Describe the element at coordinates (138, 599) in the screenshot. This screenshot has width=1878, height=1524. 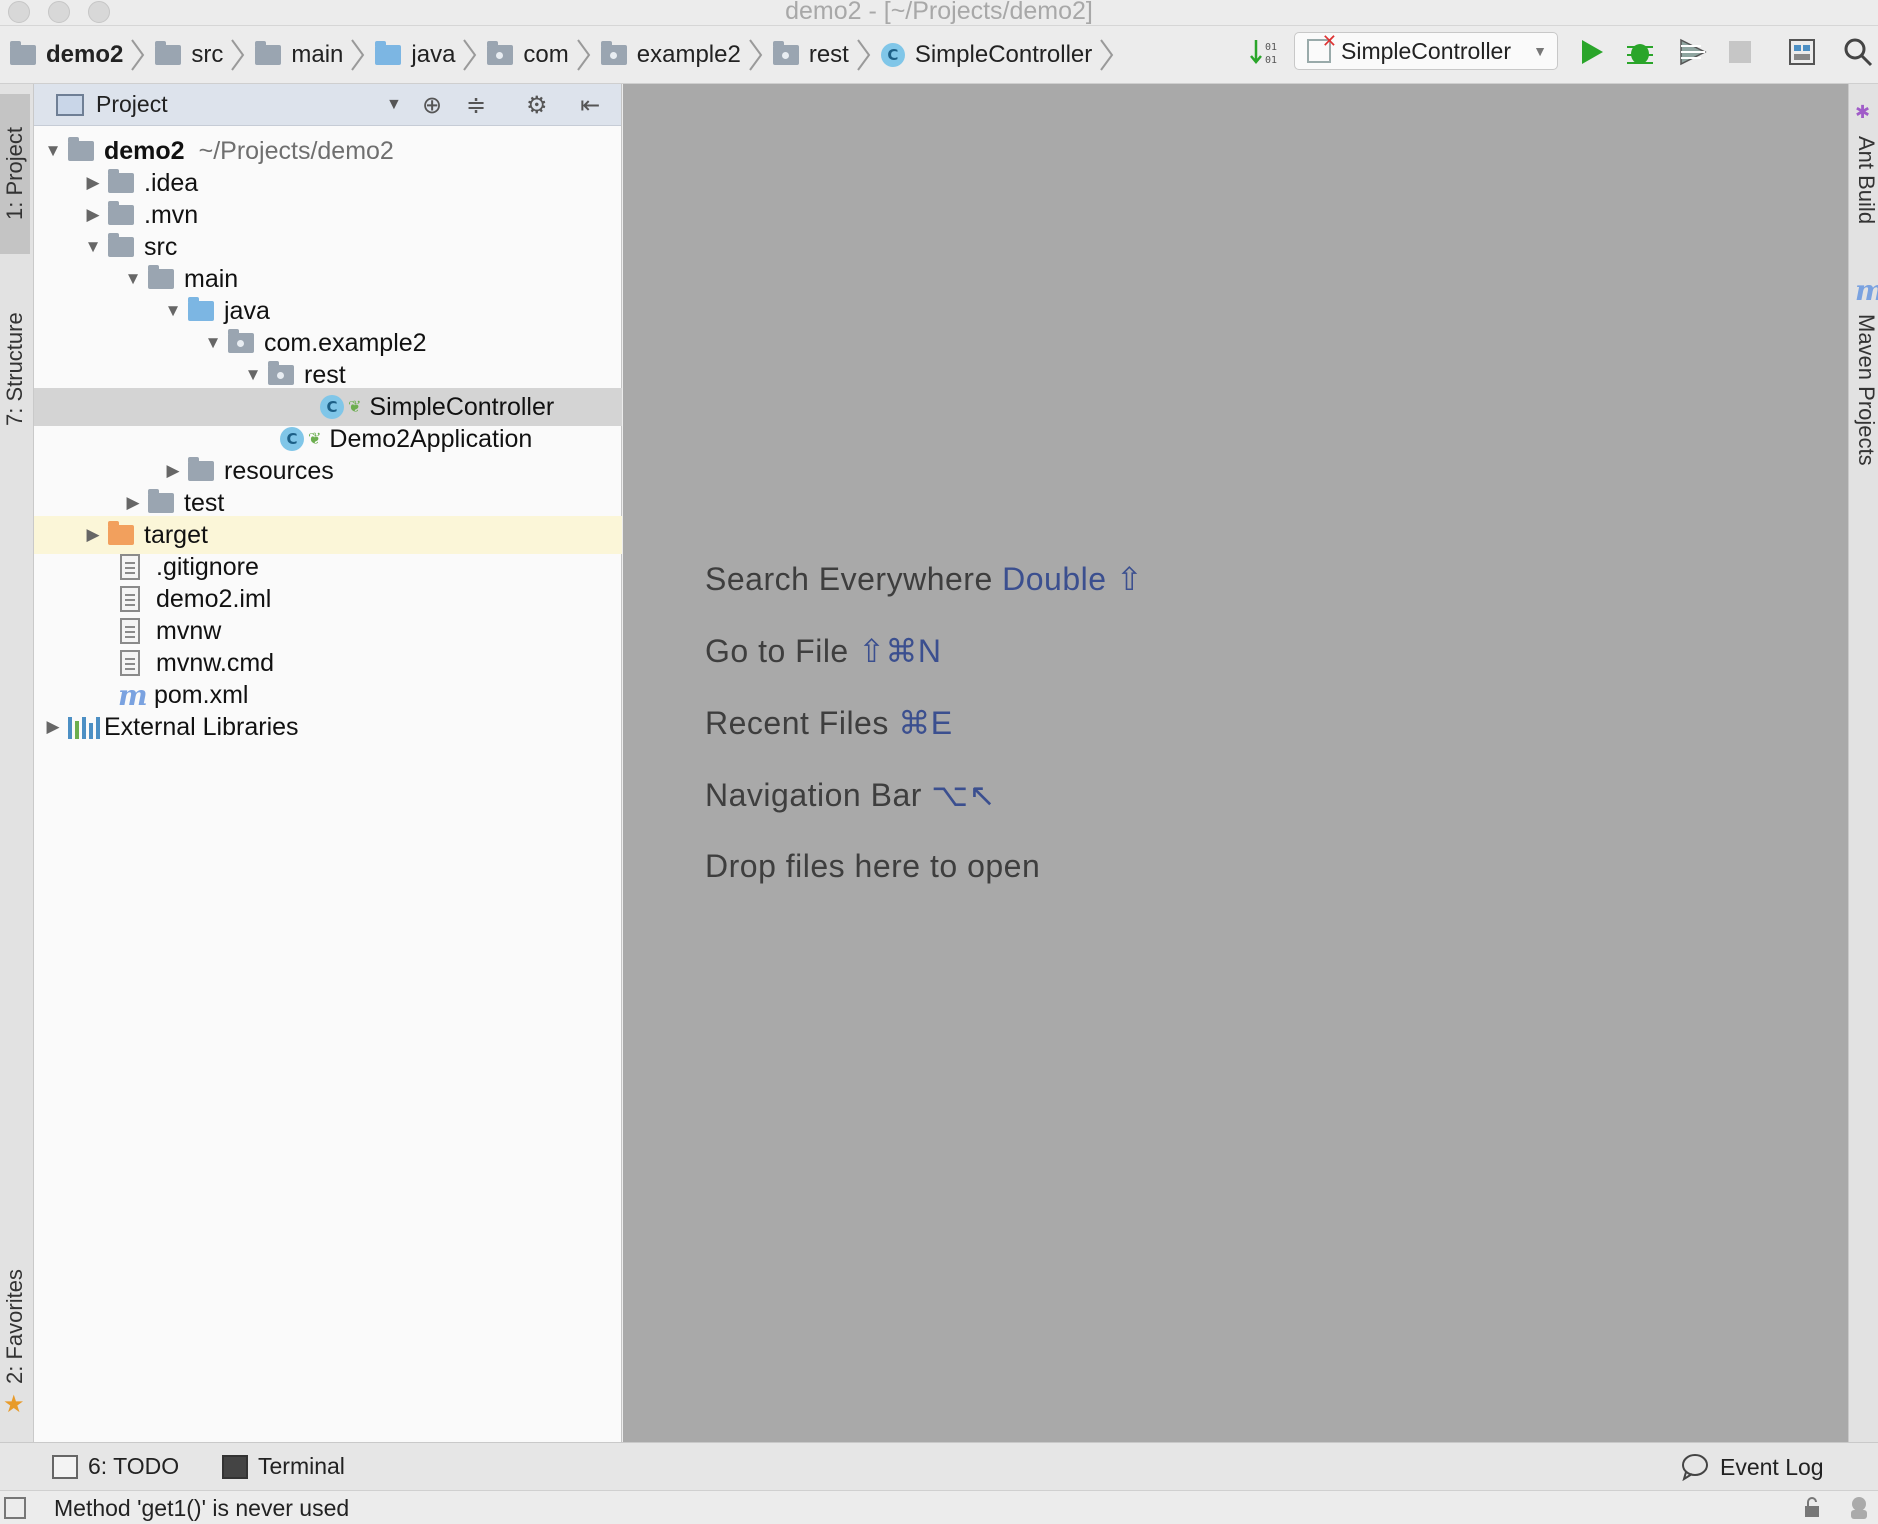
I see `module-file-icon` at that location.